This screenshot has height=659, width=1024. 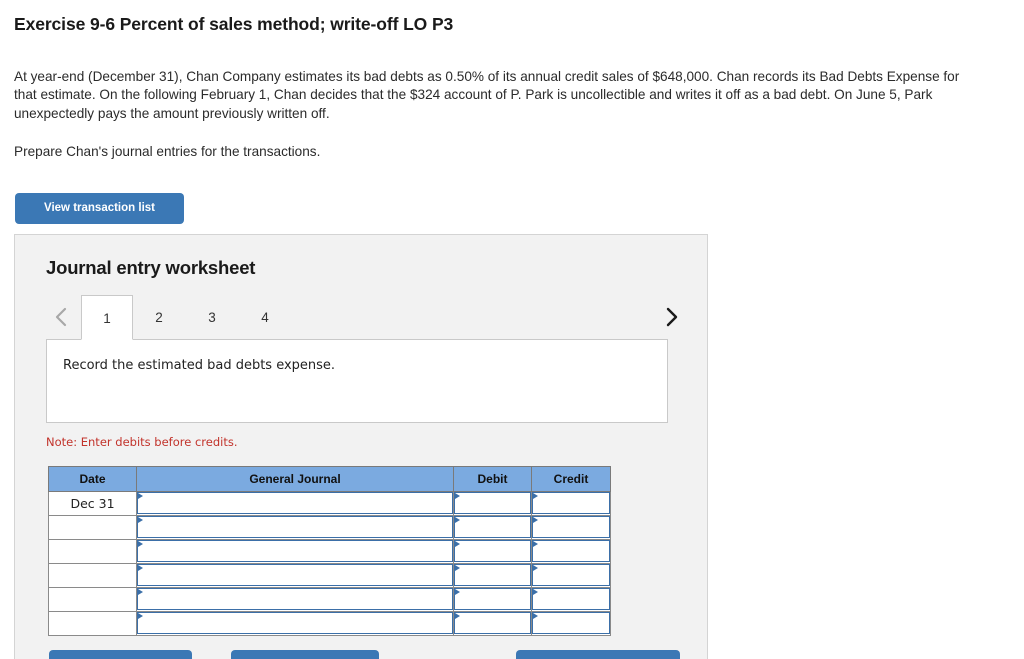 I want to click on journal-entry-table: Date General Journal Debit Credit Dec 31, so click(x=329, y=551).